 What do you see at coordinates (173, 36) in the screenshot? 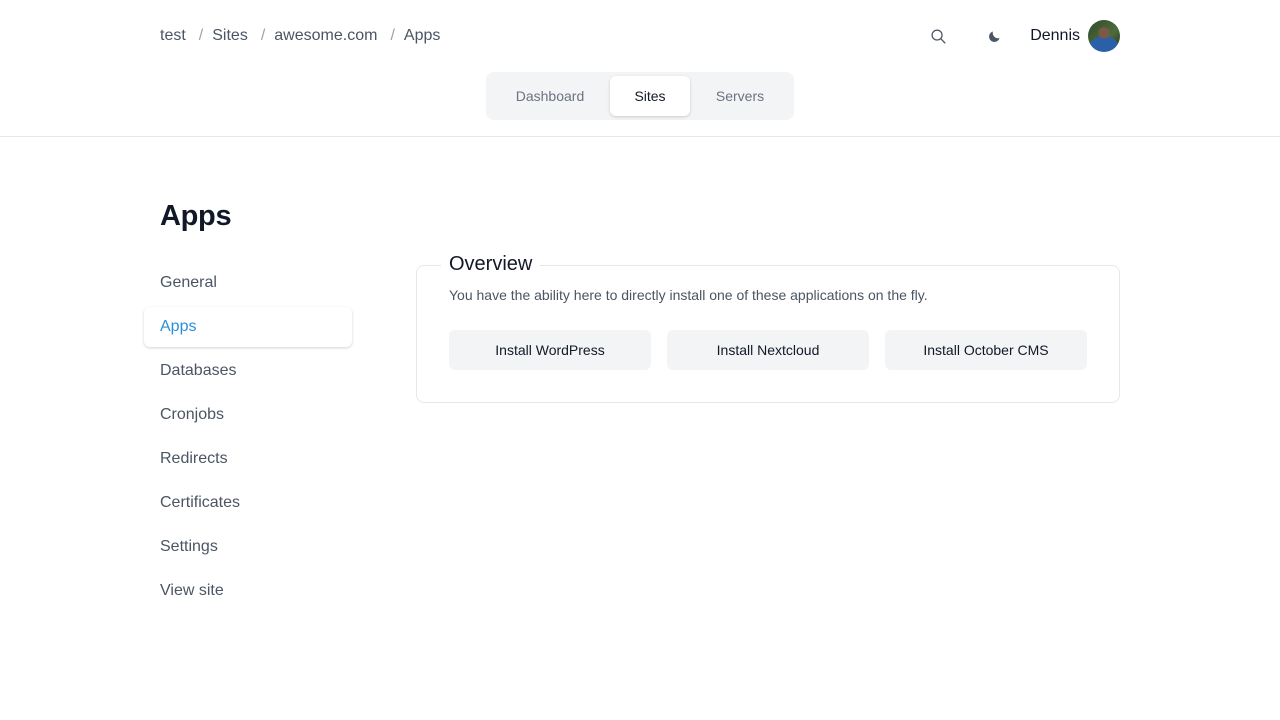
I see `breadcrumb-item-test: test` at bounding box center [173, 36].